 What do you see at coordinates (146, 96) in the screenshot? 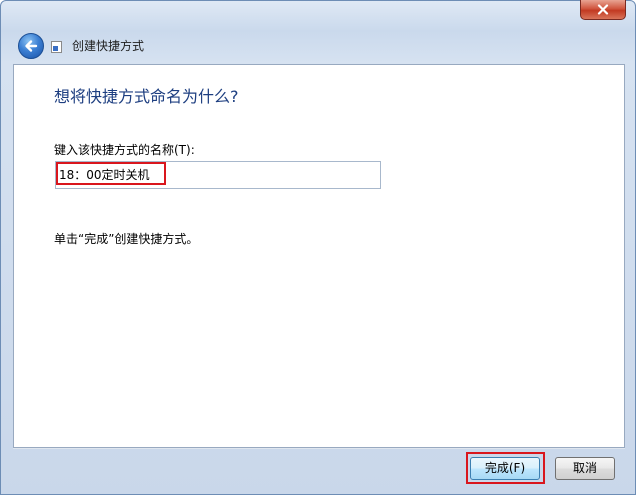
I see `page-heading: 想将快捷方式命名为什么?` at bounding box center [146, 96].